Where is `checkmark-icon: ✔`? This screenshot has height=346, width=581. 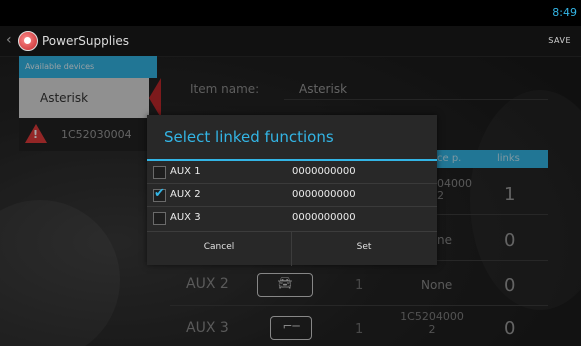
checkmark-icon: ✔ is located at coordinates (159, 193).